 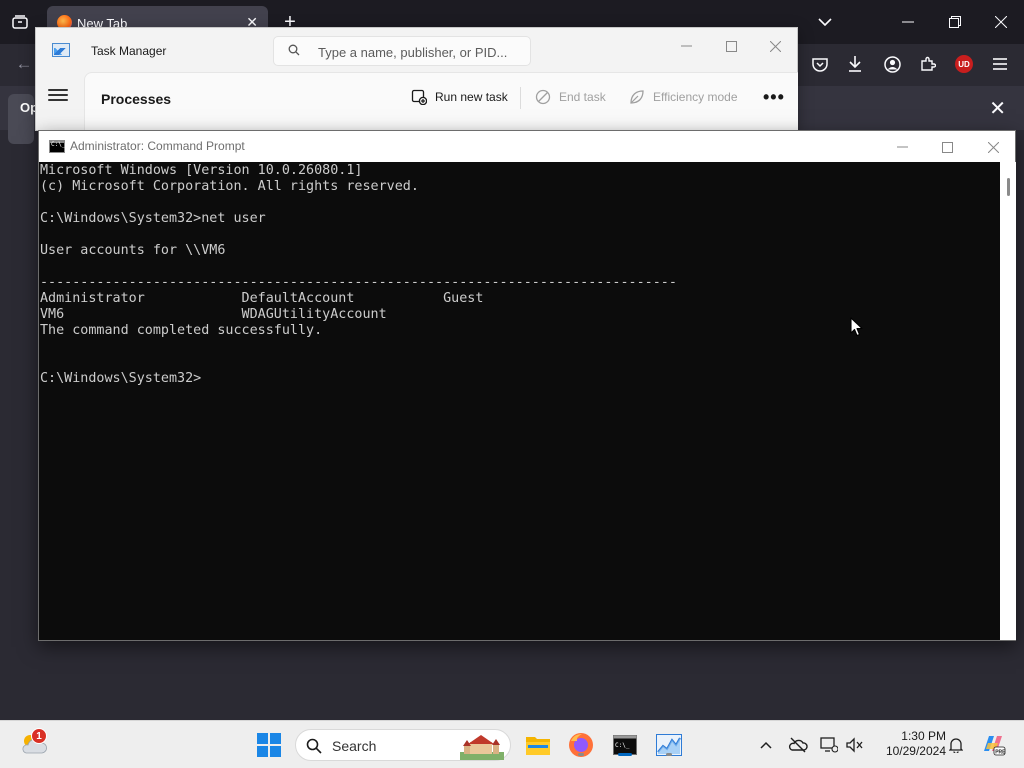 I want to click on file-explorer-icon, so click(x=538, y=746).